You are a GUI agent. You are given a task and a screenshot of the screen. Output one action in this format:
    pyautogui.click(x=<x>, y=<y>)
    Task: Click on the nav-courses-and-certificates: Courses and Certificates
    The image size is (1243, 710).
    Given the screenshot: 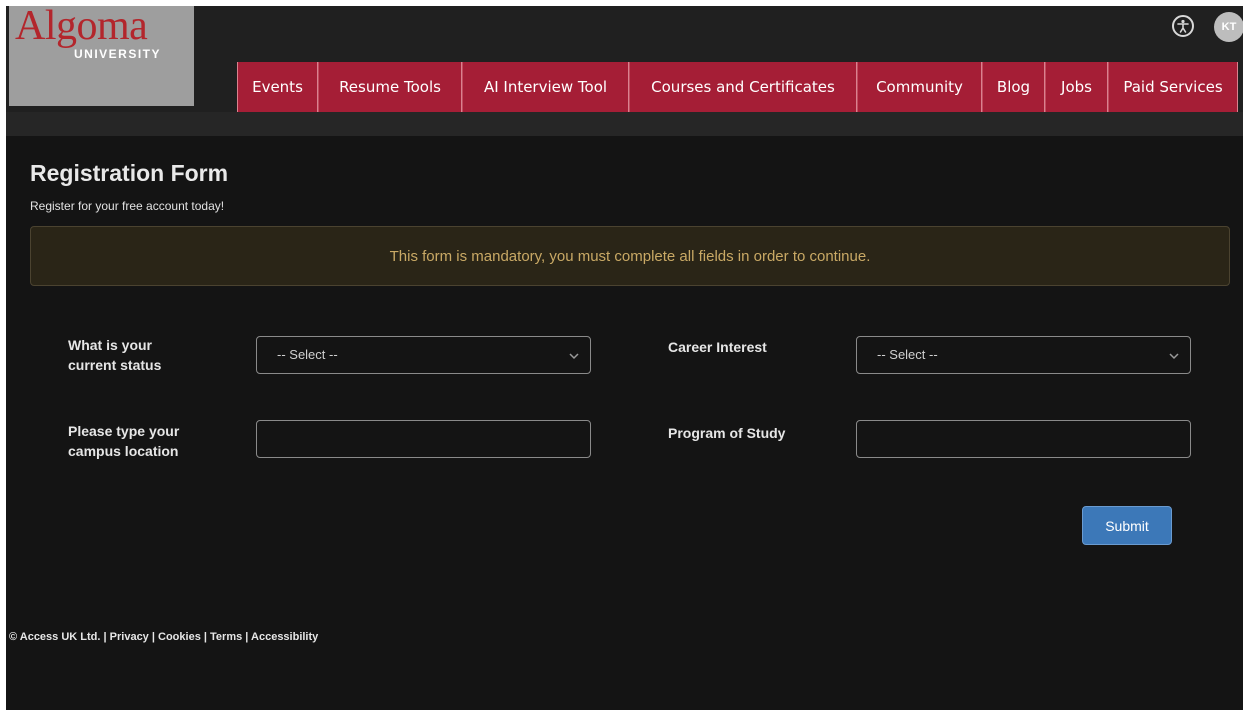 What is the action you would take?
    pyautogui.click(x=743, y=87)
    